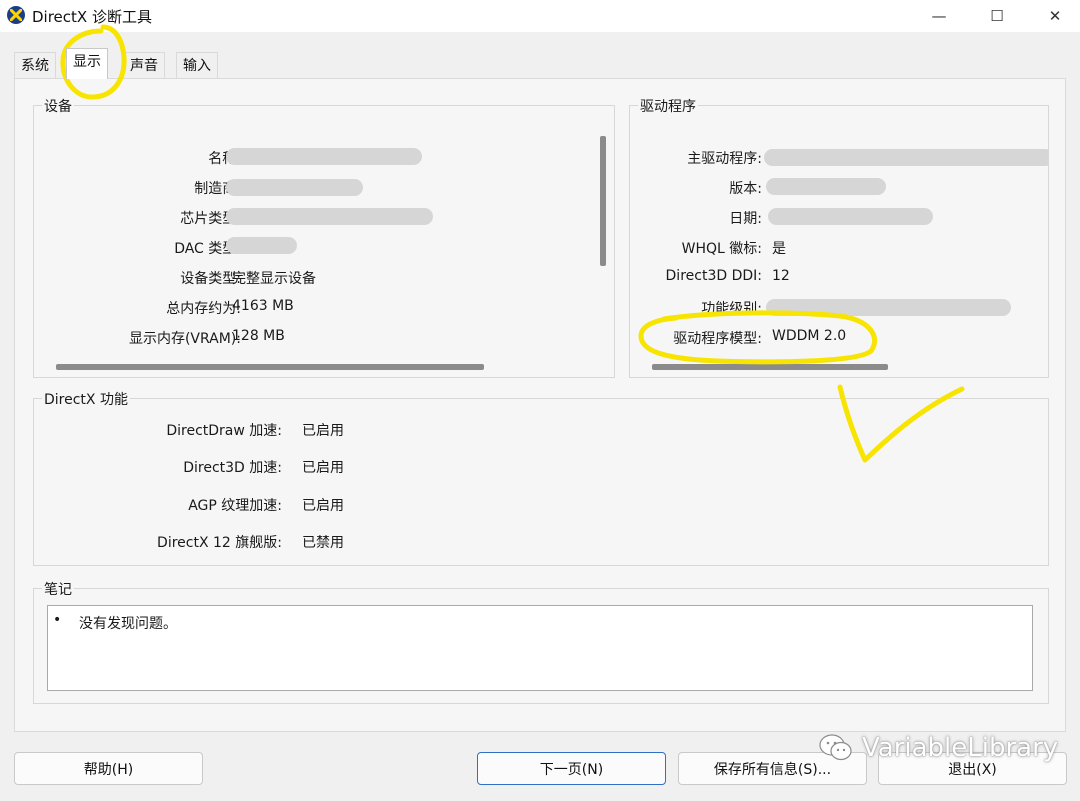  I want to click on minimize-button: —, so click(939, 16).